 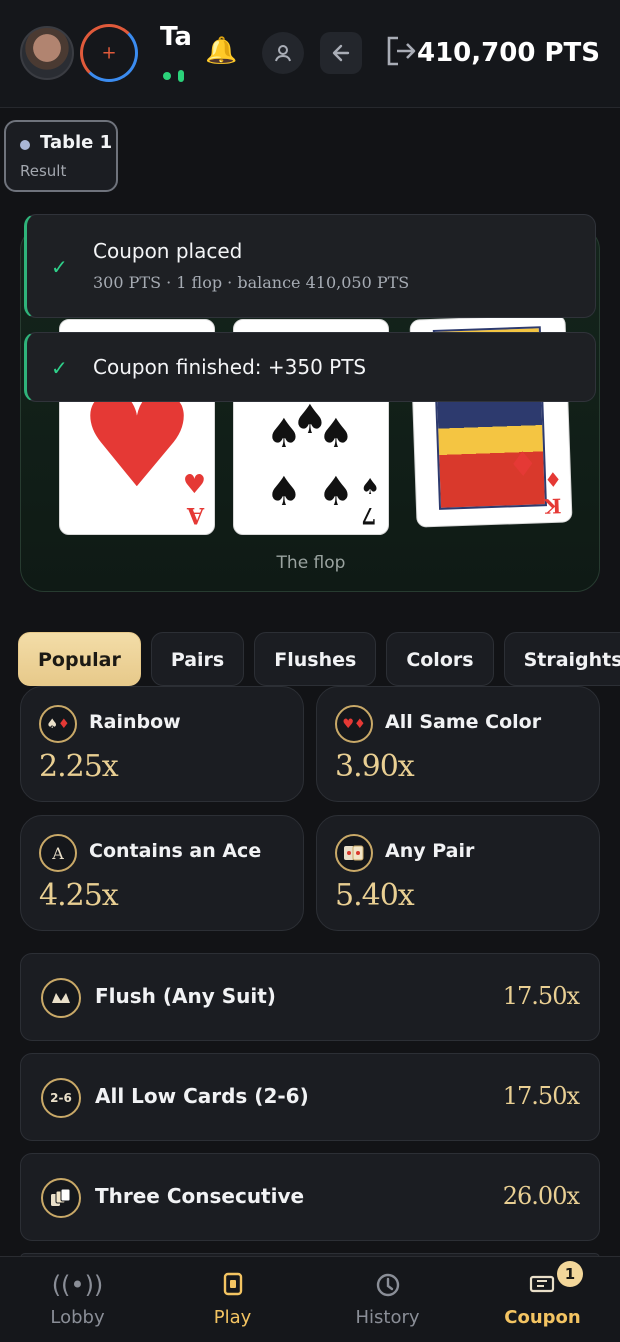 I want to click on nav-play: Play, so click(x=232, y=1299).